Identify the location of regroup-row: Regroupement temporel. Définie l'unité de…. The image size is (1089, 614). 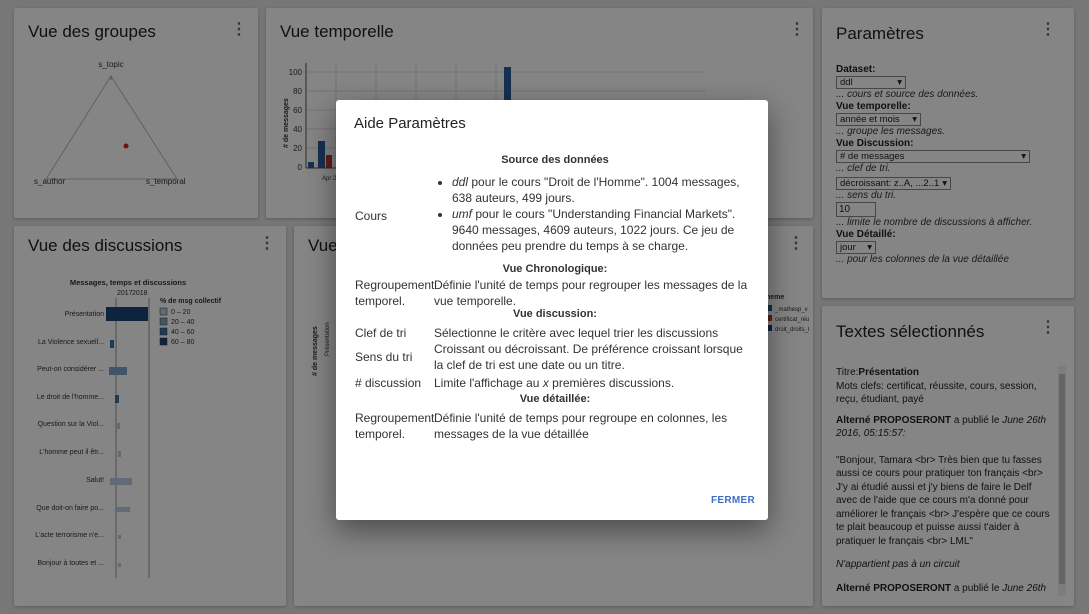
(555, 293).